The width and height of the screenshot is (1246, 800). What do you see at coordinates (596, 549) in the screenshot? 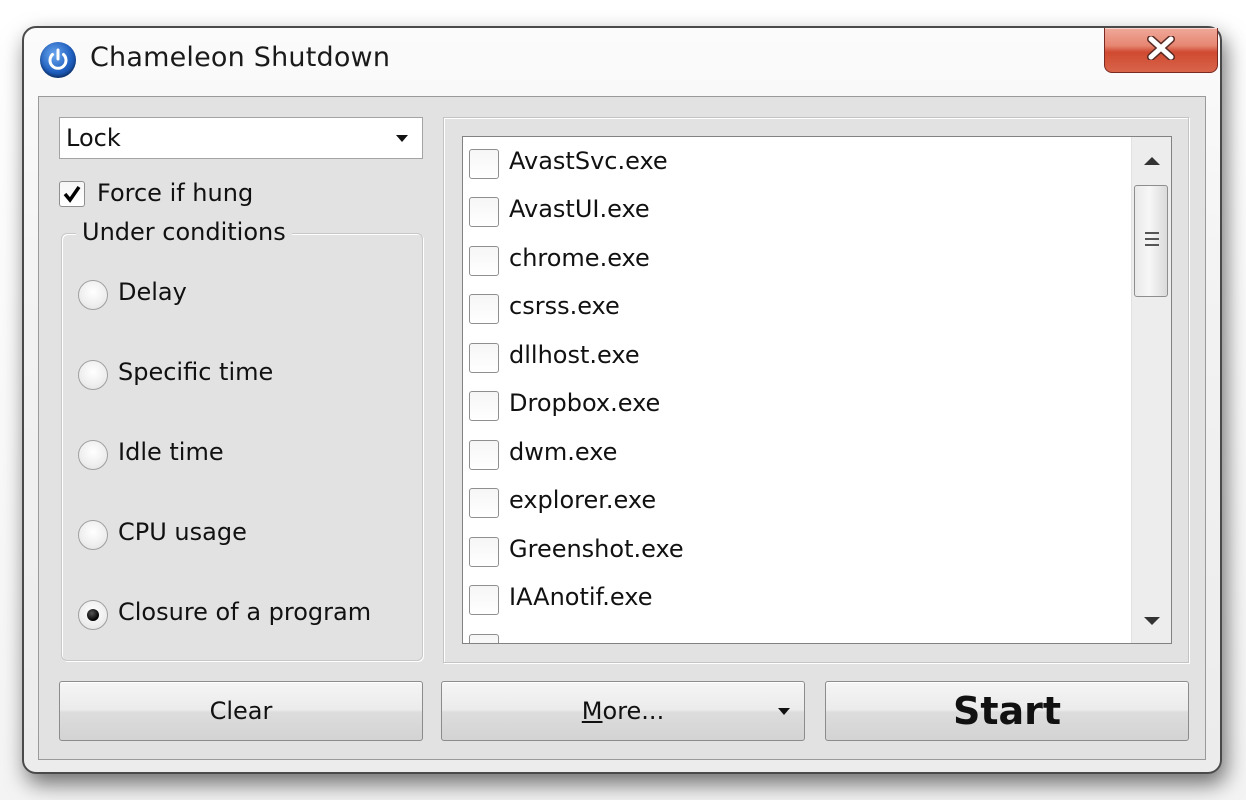
I see `list-item-label: Greenshot.exe` at bounding box center [596, 549].